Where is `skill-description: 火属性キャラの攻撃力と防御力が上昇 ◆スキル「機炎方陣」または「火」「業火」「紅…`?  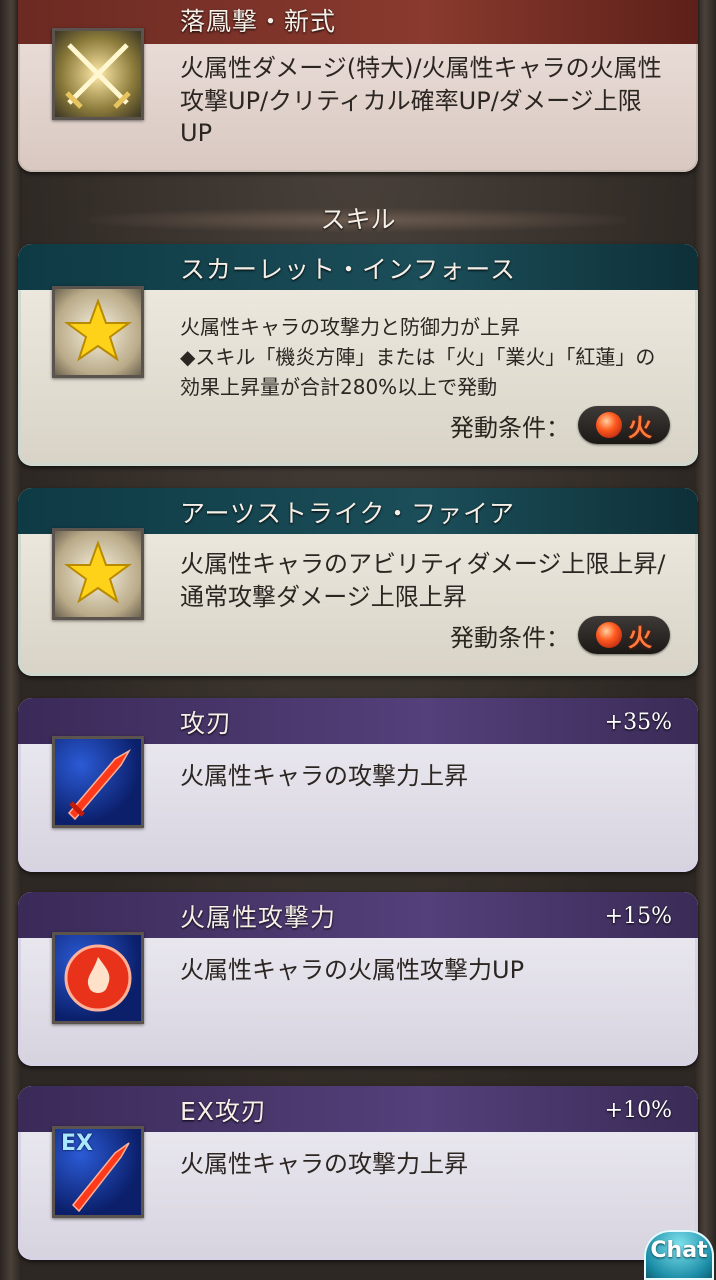 skill-description: 火属性キャラの攻撃力と防御力が上昇 ◆スキル「機炎方陣」または「火」「業火」「紅… is located at coordinates (418, 357).